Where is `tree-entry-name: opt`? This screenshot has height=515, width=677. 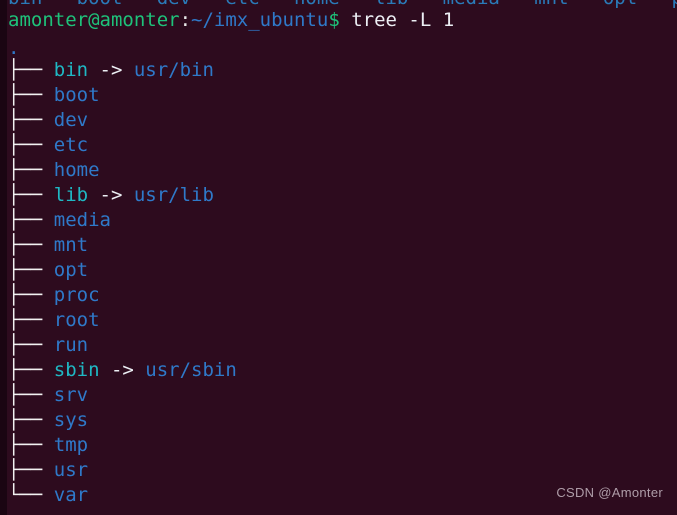 tree-entry-name: opt is located at coordinates (71, 270).